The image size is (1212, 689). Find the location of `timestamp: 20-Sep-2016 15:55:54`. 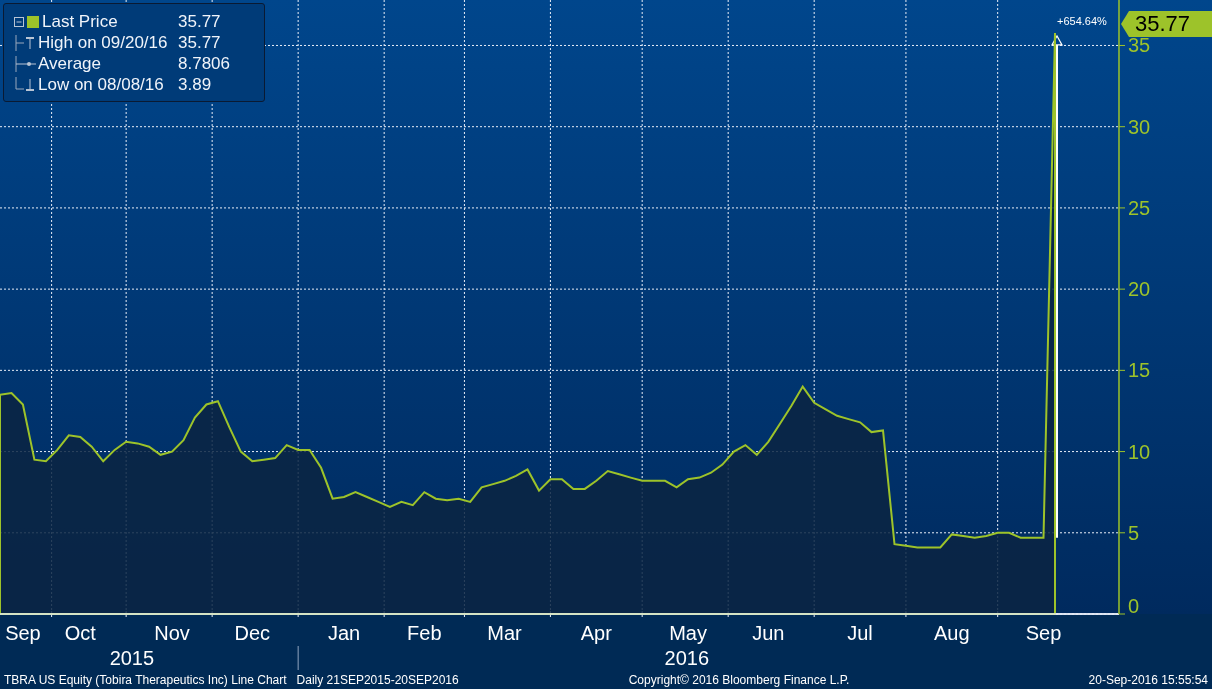

timestamp: 20-Sep-2016 15:55:54 is located at coordinates (1148, 679).